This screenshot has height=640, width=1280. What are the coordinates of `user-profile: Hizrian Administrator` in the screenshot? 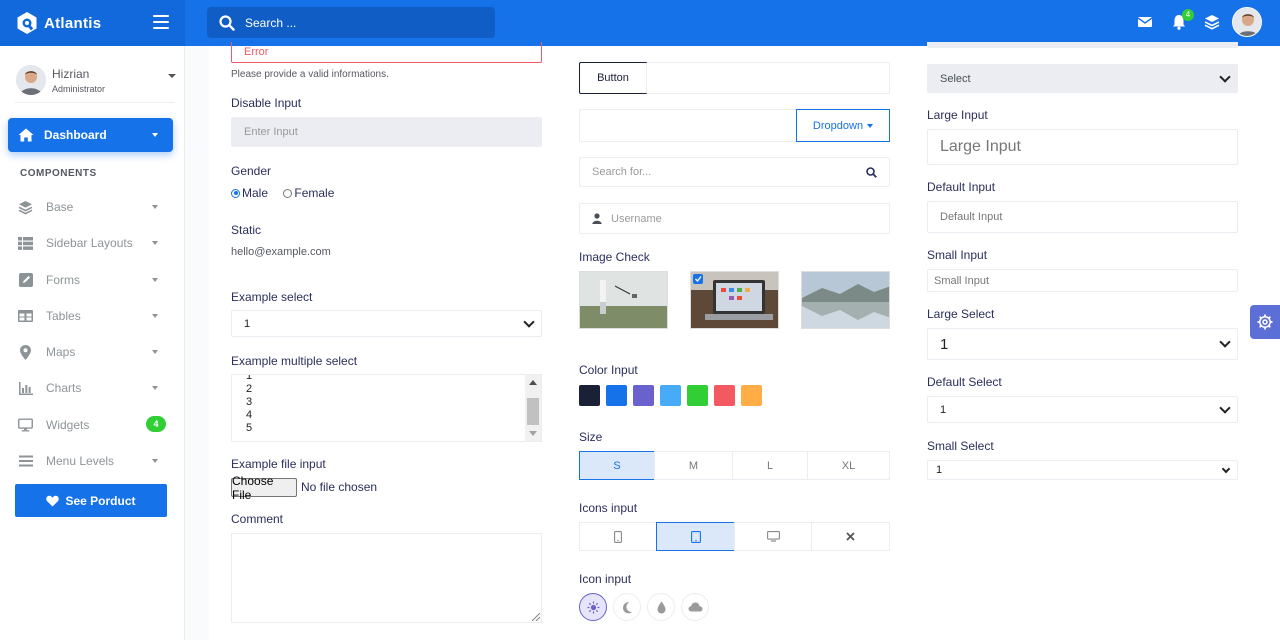 It's located at (96, 80).